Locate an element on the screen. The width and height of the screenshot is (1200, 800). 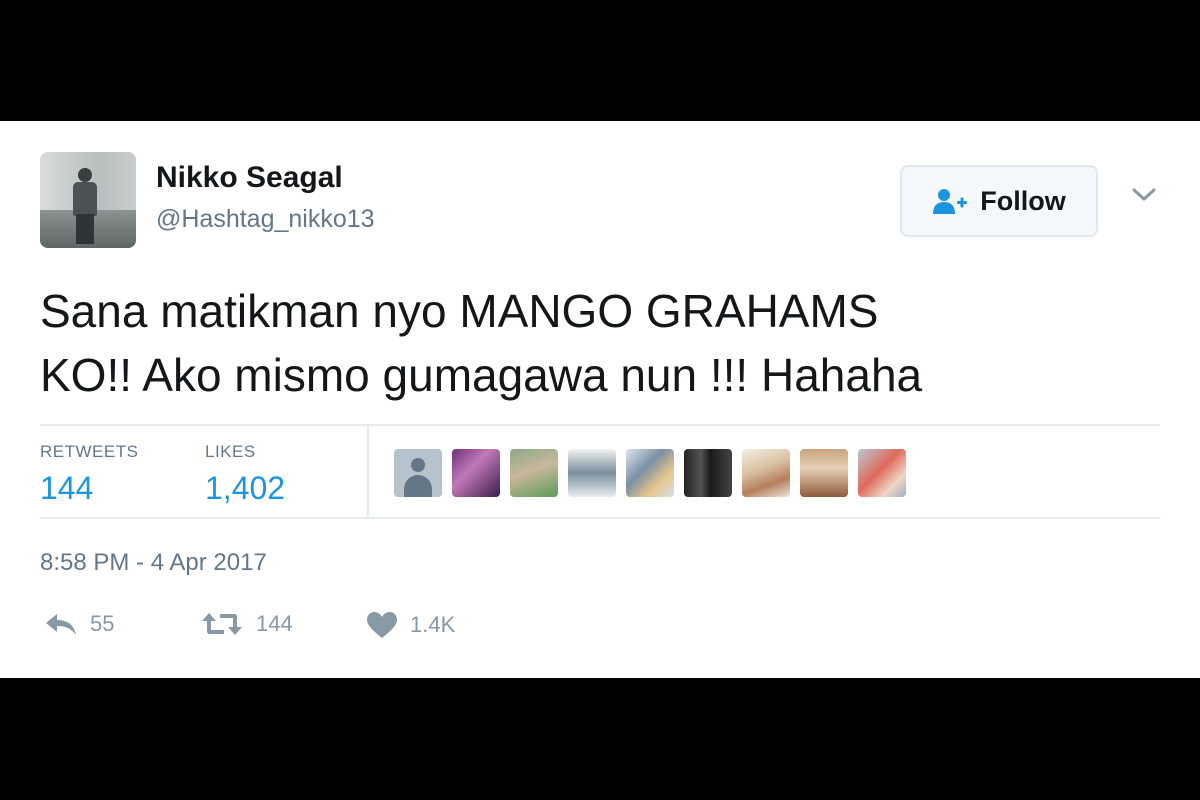
likes-count: 1,402 is located at coordinates (245, 488).